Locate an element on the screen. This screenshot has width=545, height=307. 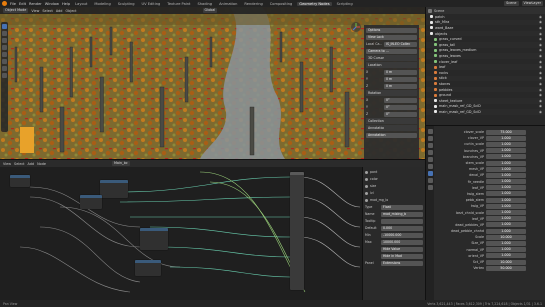
node-menu-node: Node is located at coordinates (41, 164).